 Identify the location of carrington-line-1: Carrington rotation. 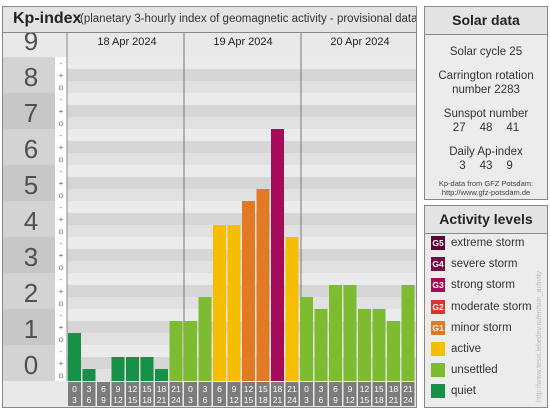
(486, 76).